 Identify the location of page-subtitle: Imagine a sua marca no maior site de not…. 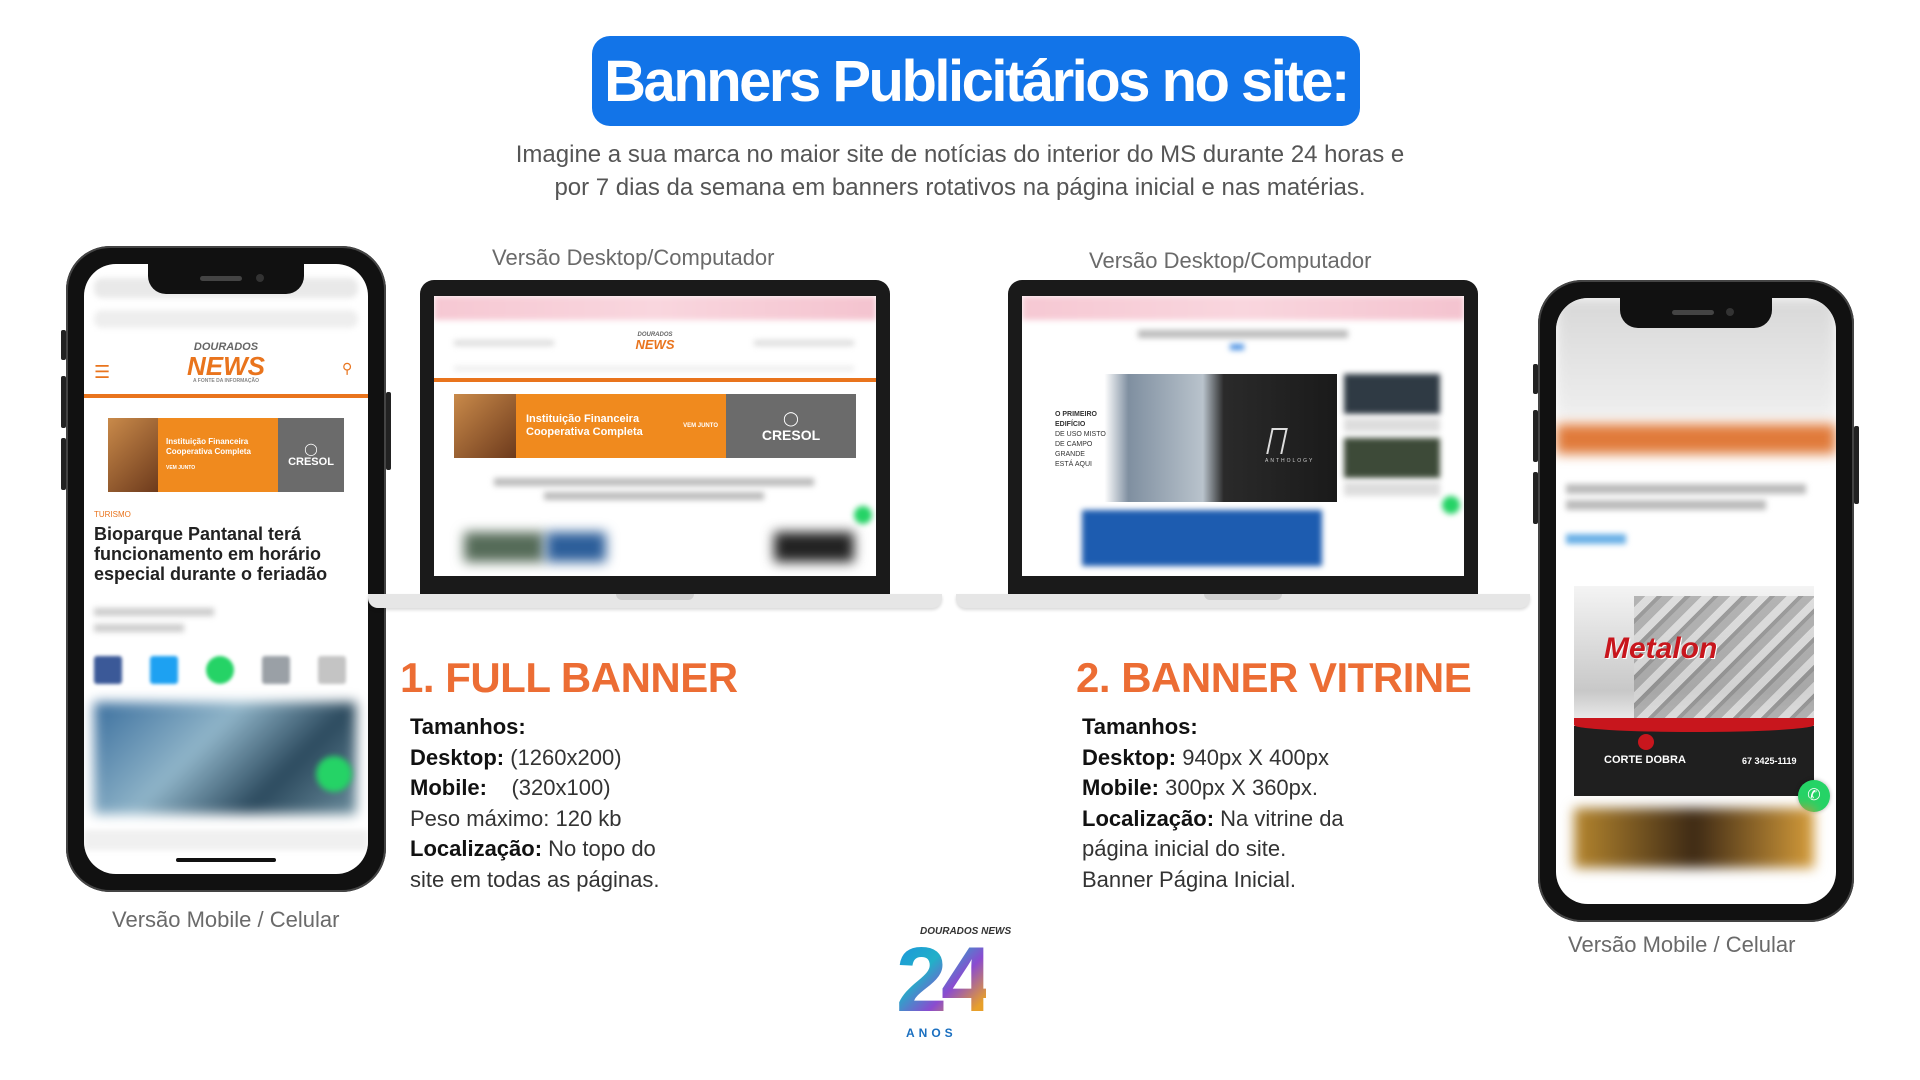
(960, 171).